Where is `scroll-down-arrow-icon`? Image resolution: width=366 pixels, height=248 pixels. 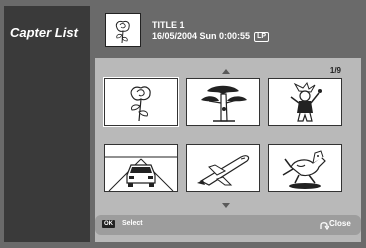 scroll-down-arrow-icon is located at coordinates (226, 205).